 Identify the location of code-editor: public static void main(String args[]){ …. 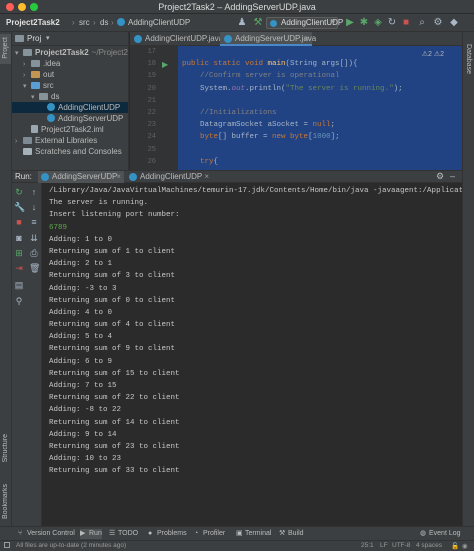
(320, 108).